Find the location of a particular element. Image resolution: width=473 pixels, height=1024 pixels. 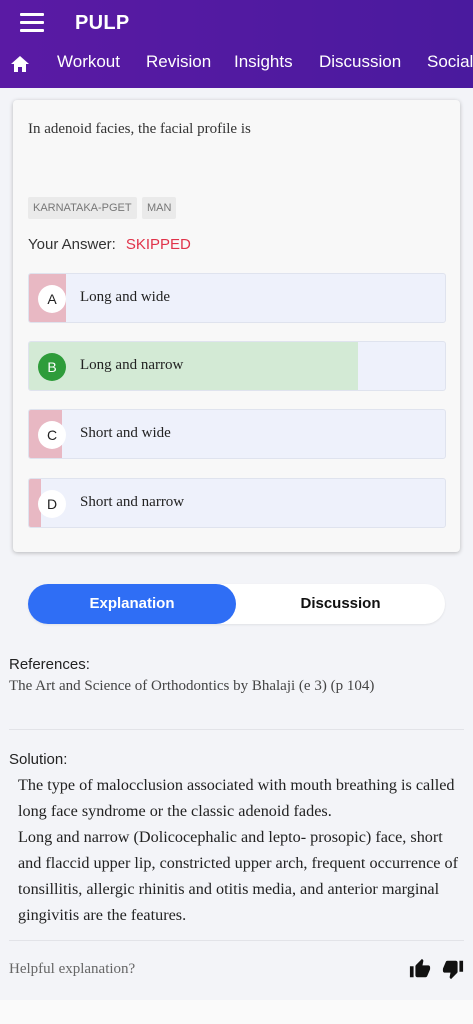

option-d-text: Short and narrow is located at coordinates (132, 502).